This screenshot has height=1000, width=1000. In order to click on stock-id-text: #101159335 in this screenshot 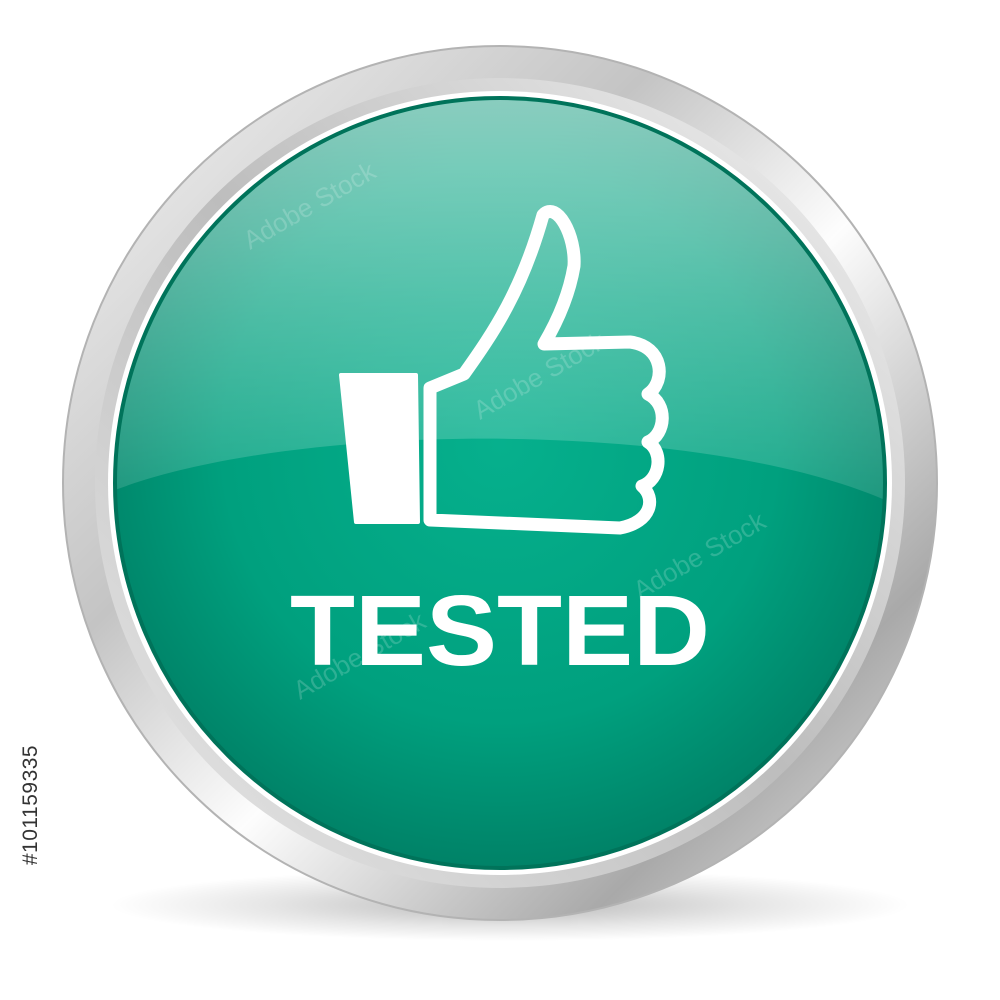, I will do `click(30, 805)`.